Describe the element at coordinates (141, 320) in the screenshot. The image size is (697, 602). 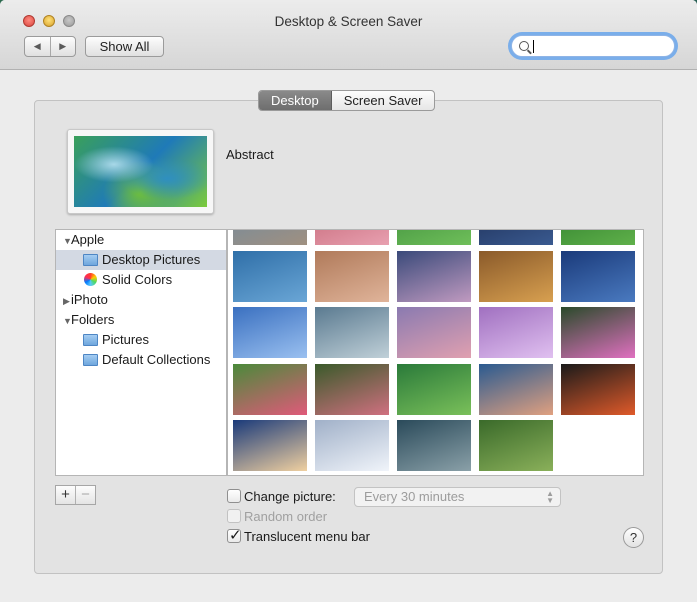
I see `sidebar-item-folders: ▼Folders` at that location.